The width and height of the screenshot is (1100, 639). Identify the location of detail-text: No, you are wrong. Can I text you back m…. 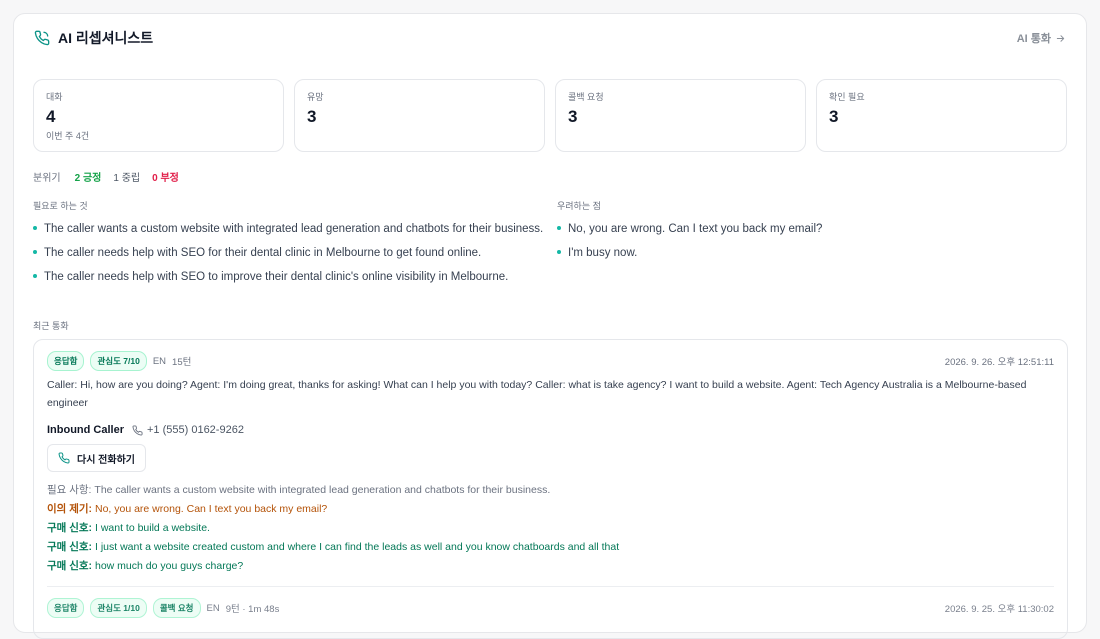
(211, 509).